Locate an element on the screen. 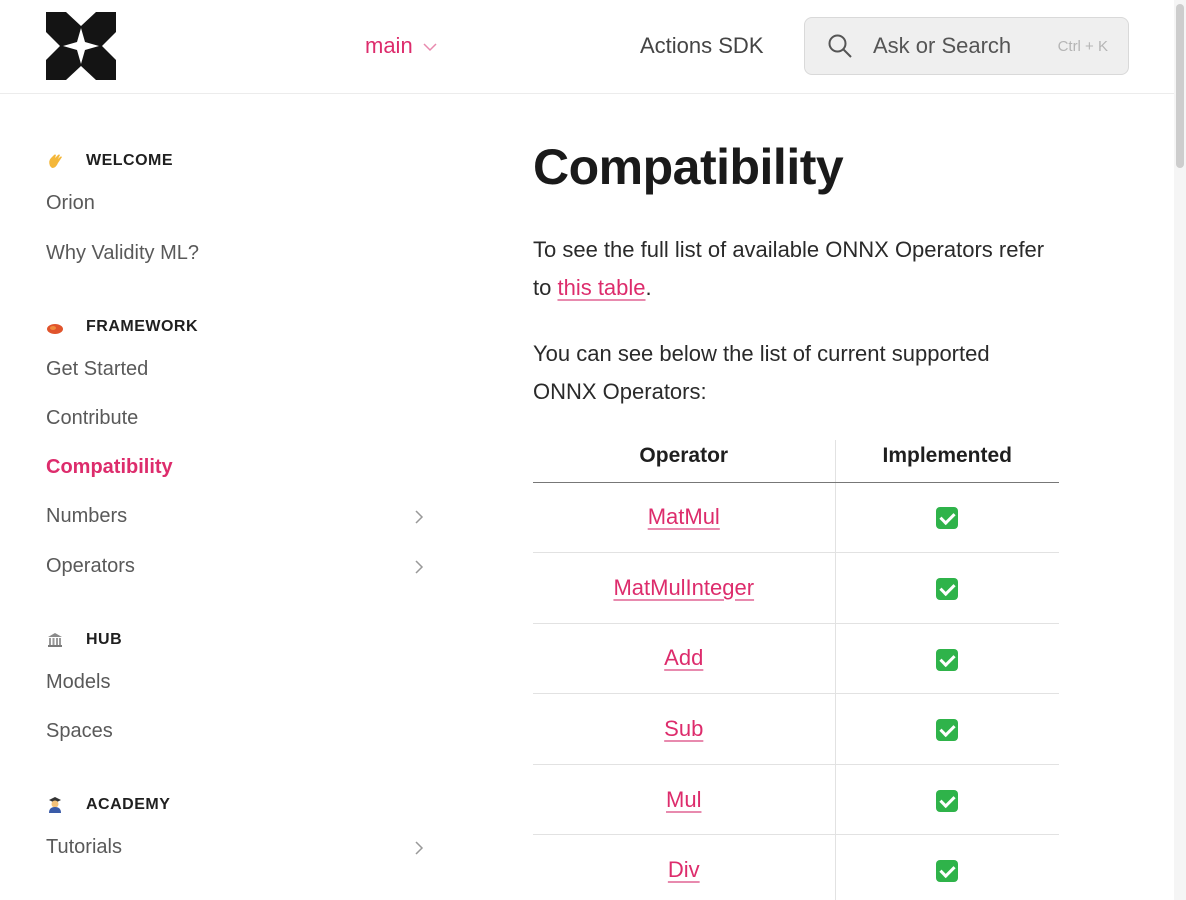 Image resolution: width=1186 pixels, height=900 pixels. table-row: Sub is located at coordinates (796, 729).